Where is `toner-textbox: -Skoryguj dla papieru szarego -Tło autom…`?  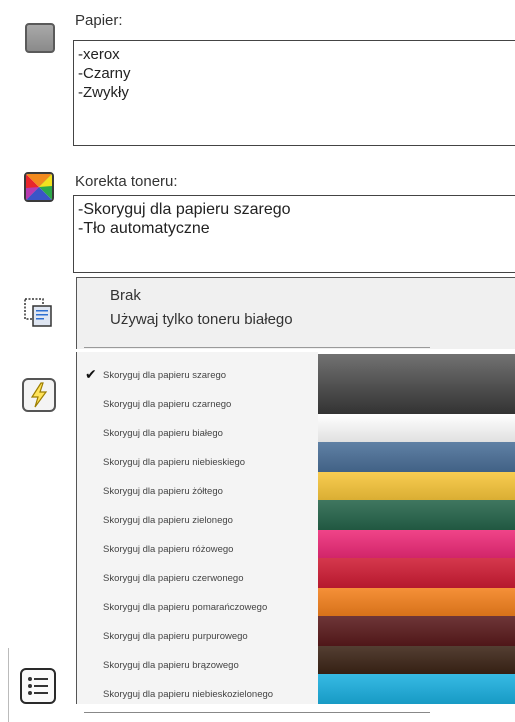 toner-textbox: -Skoryguj dla papieru szarego -Tło autom… is located at coordinates (294, 234).